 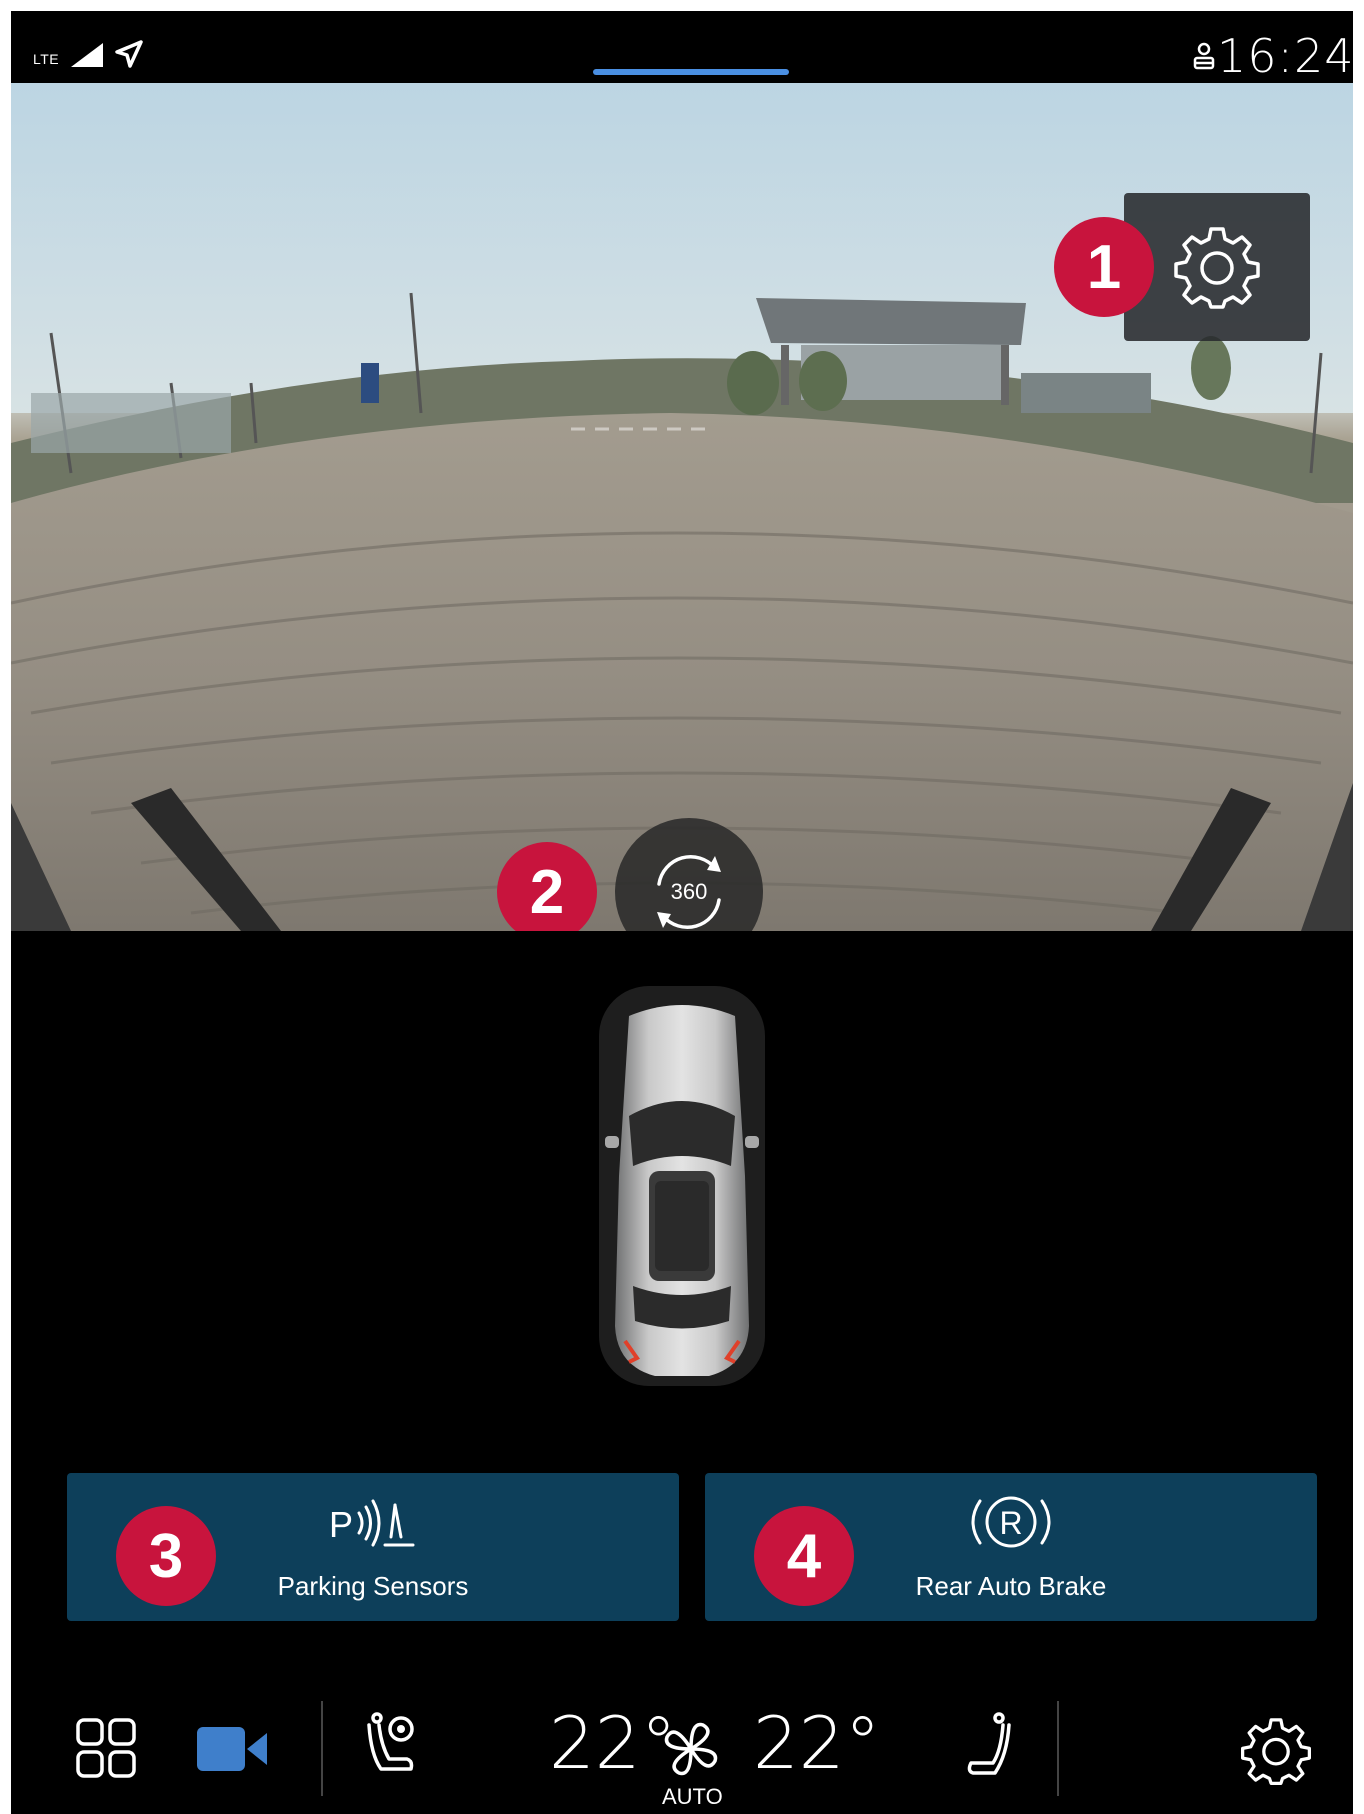 What do you see at coordinates (682, 47) in the screenshot?
I see `status-bar: LTE 16:24` at bounding box center [682, 47].